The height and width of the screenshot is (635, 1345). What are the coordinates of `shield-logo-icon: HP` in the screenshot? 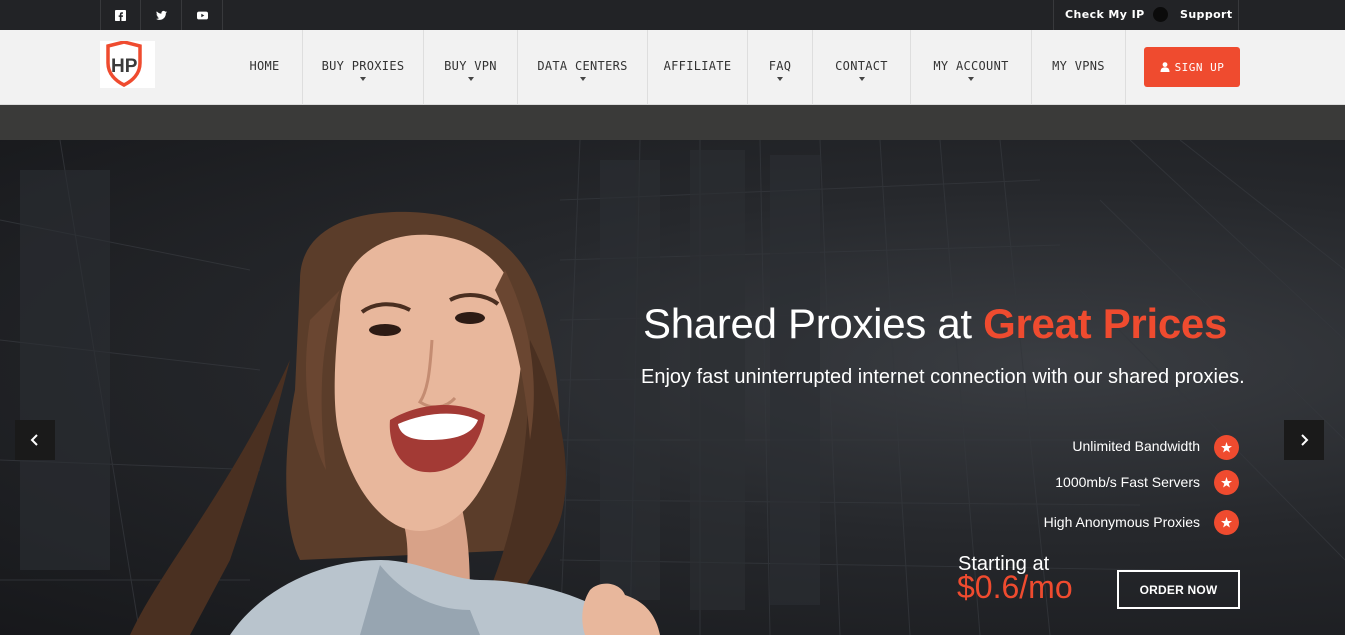 It's located at (124, 63).